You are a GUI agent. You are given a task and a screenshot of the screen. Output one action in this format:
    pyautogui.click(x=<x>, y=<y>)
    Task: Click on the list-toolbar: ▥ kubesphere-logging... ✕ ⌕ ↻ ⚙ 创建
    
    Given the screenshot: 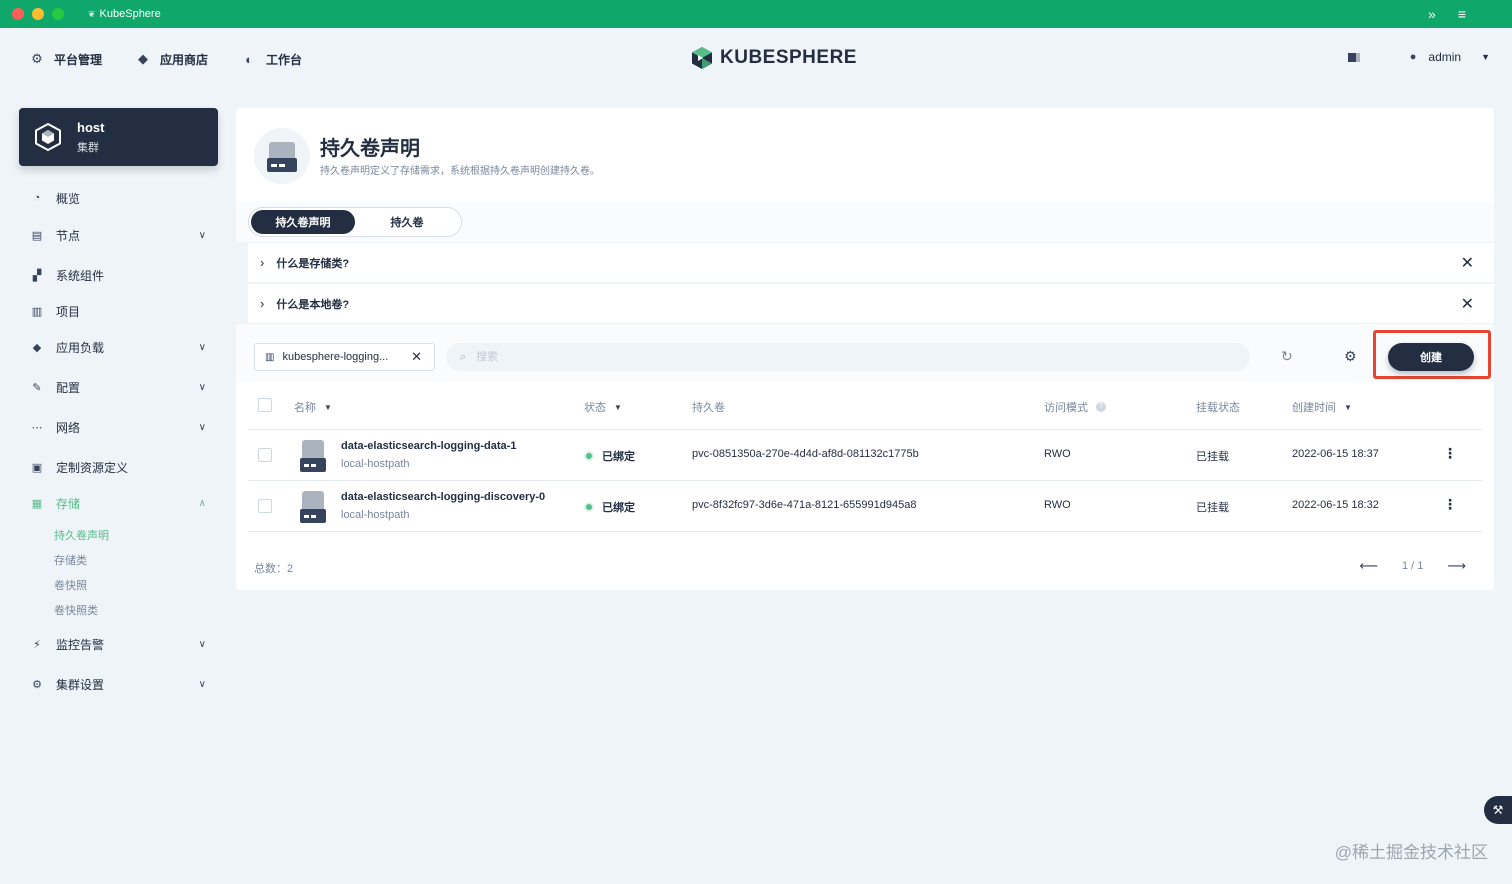 What is the action you would take?
    pyautogui.click(x=865, y=353)
    